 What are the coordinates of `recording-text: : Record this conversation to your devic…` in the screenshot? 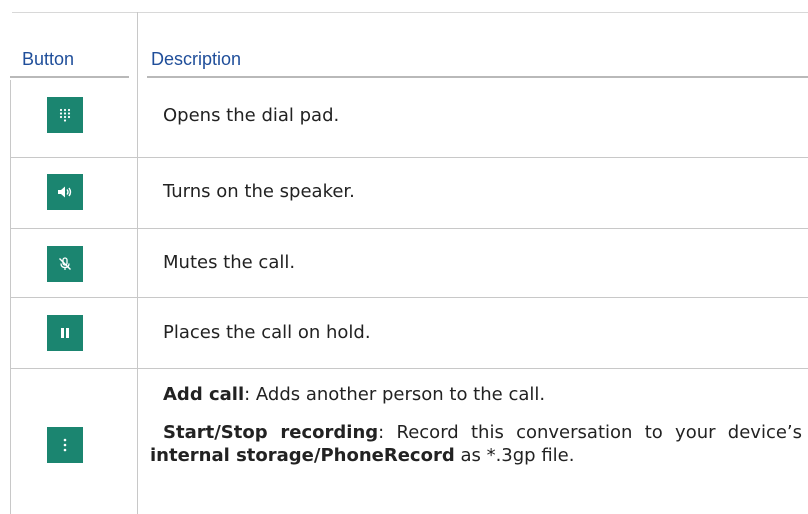 It's located at (590, 432).